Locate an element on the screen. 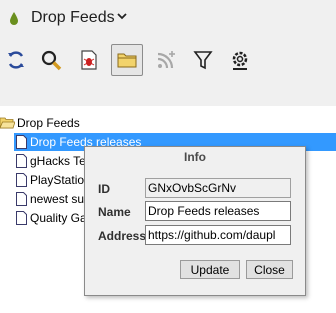 The height and width of the screenshot is (313, 336). dialog-title: Info is located at coordinates (195, 157).